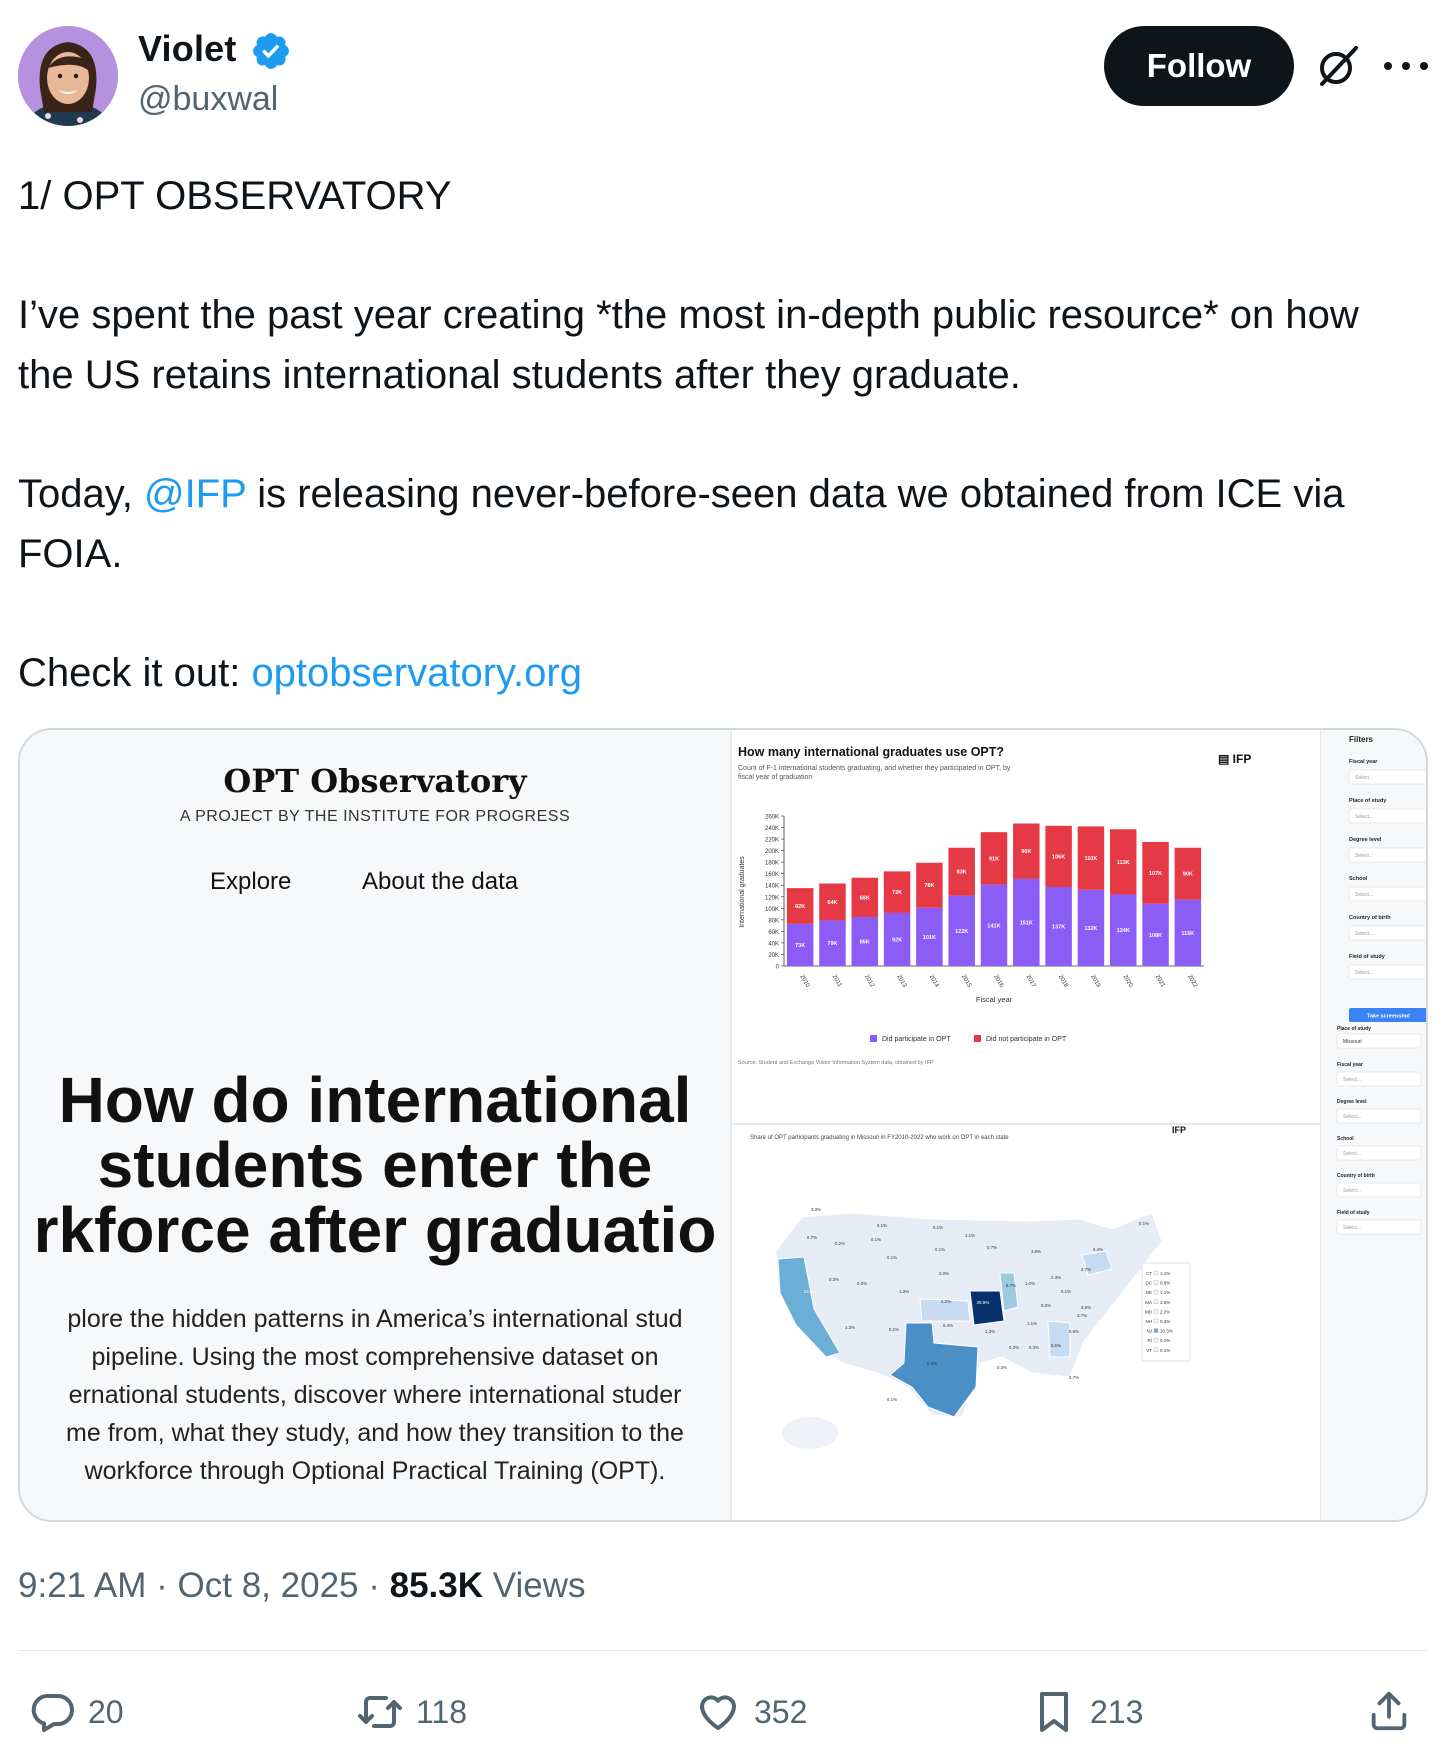 The image size is (1456, 1758). Describe the element at coordinates (837, 981) in the screenshot. I see `x-tick-label: 2011` at that location.